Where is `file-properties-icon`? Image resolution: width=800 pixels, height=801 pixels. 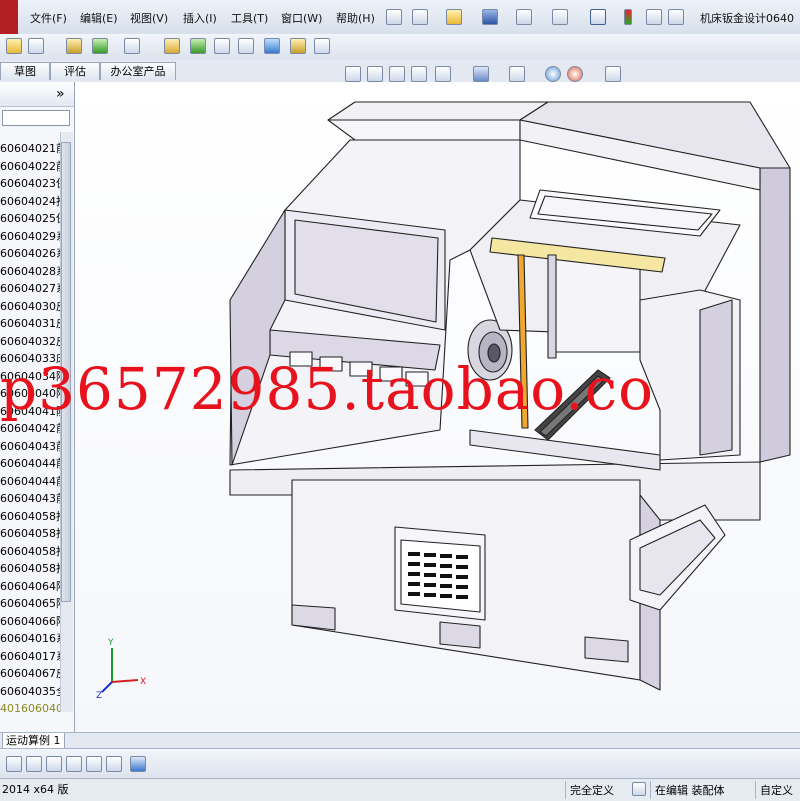 file-properties-icon is located at coordinates (654, 17).